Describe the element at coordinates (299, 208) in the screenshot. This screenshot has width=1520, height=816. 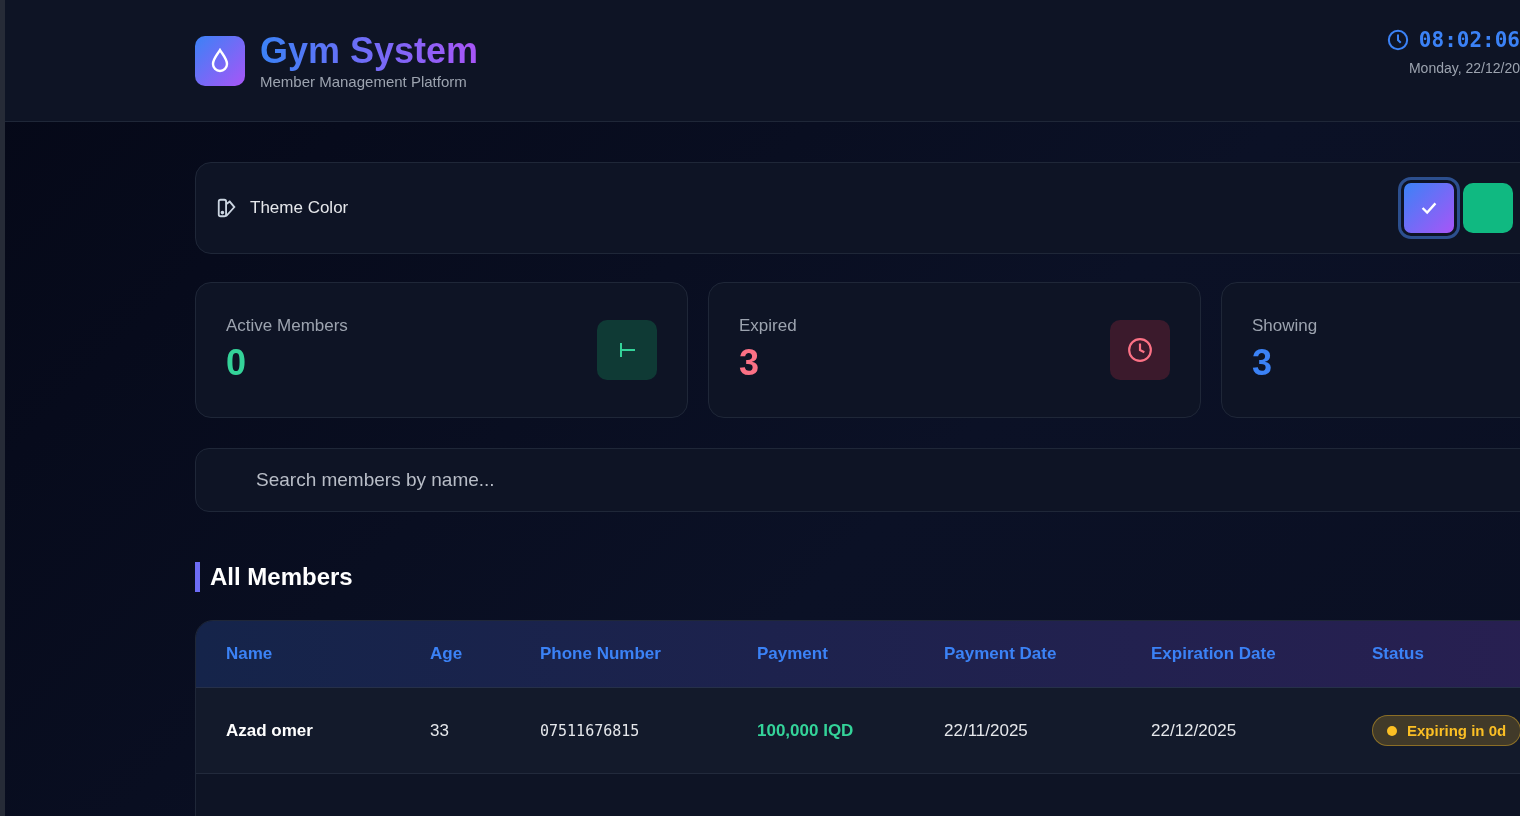
I see `theme-label: Theme Color` at that location.